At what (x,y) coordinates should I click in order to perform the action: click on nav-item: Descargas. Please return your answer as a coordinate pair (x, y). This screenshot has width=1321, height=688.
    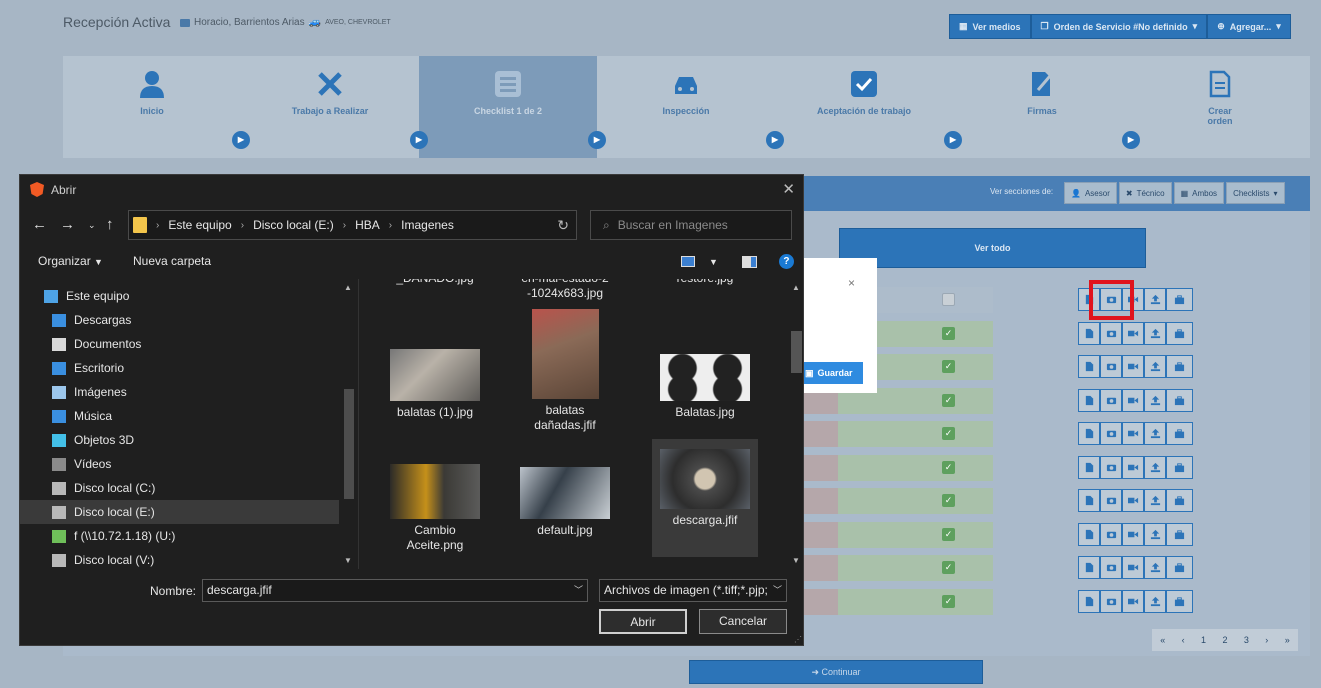
    Looking at the image, I should click on (179, 320).